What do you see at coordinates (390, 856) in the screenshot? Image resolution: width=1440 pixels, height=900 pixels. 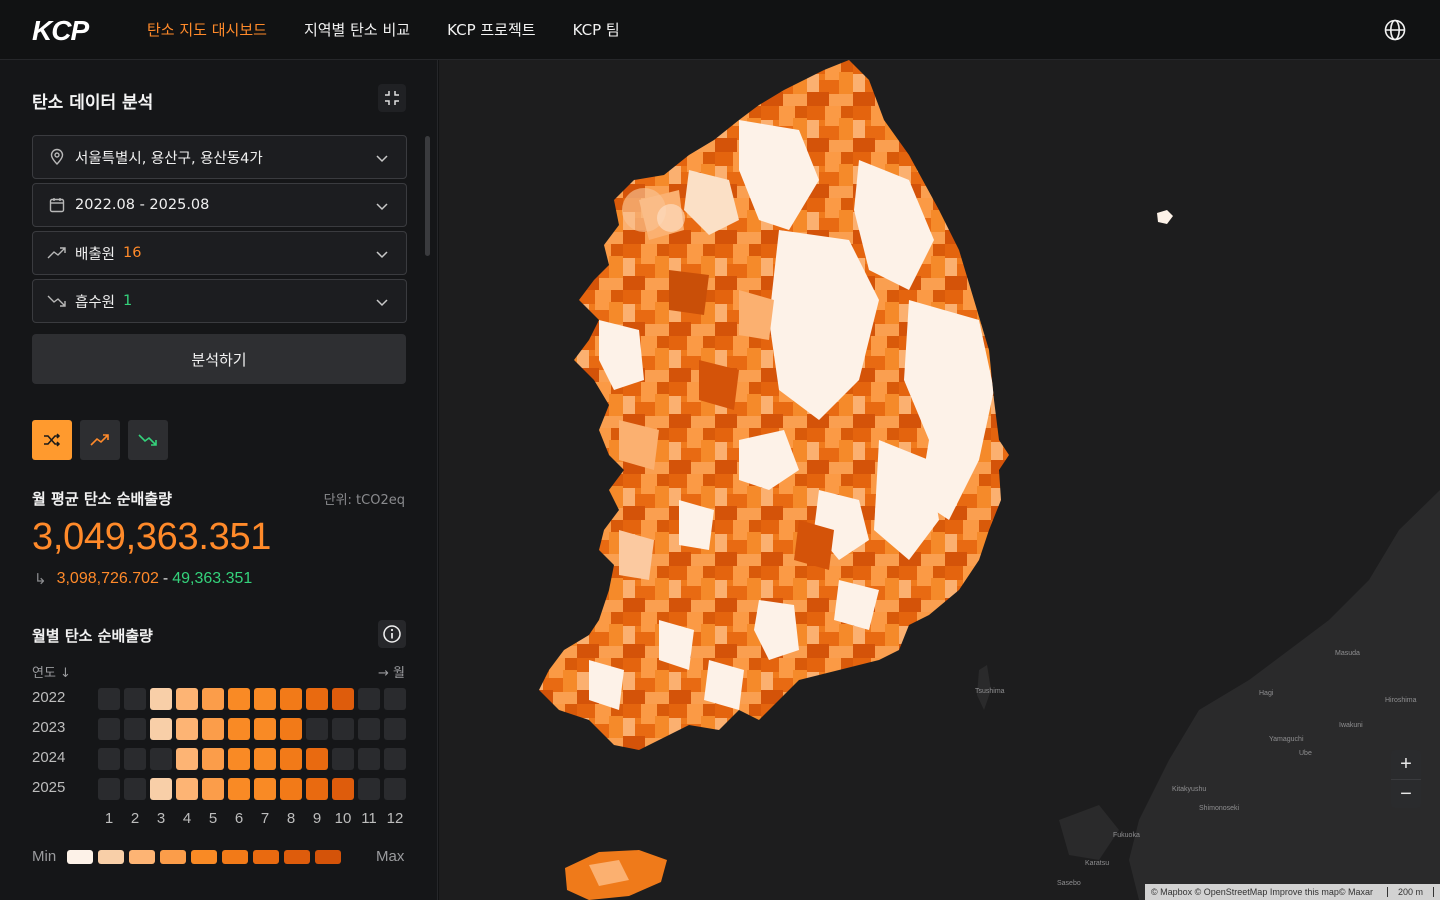 I see `legend-max-label: Max` at bounding box center [390, 856].